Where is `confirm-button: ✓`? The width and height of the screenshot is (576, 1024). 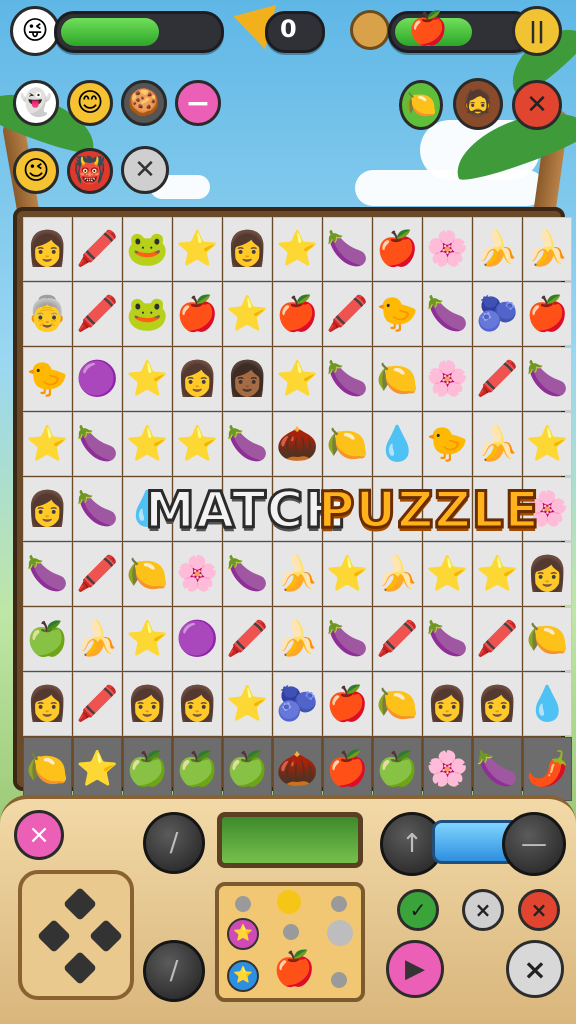
confirm-button: ✓ is located at coordinates (418, 910).